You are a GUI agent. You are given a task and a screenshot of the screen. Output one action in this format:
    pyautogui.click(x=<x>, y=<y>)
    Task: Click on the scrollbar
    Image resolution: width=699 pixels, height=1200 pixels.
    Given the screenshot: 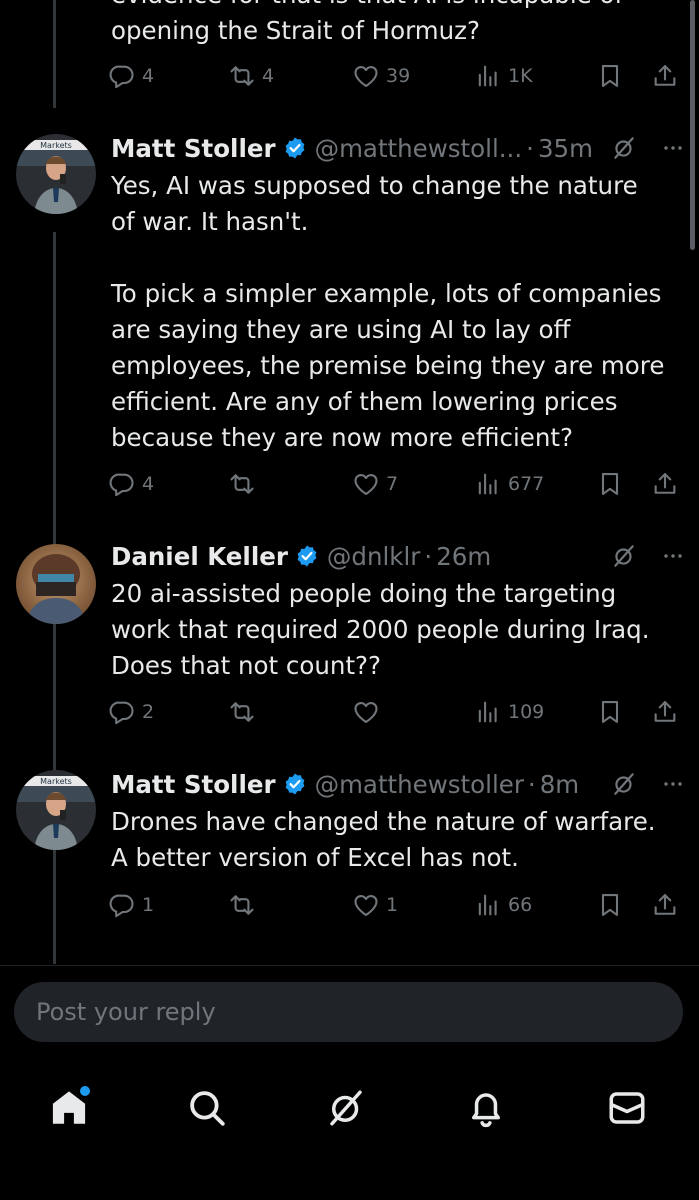 What is the action you would take?
    pyautogui.click(x=692, y=125)
    